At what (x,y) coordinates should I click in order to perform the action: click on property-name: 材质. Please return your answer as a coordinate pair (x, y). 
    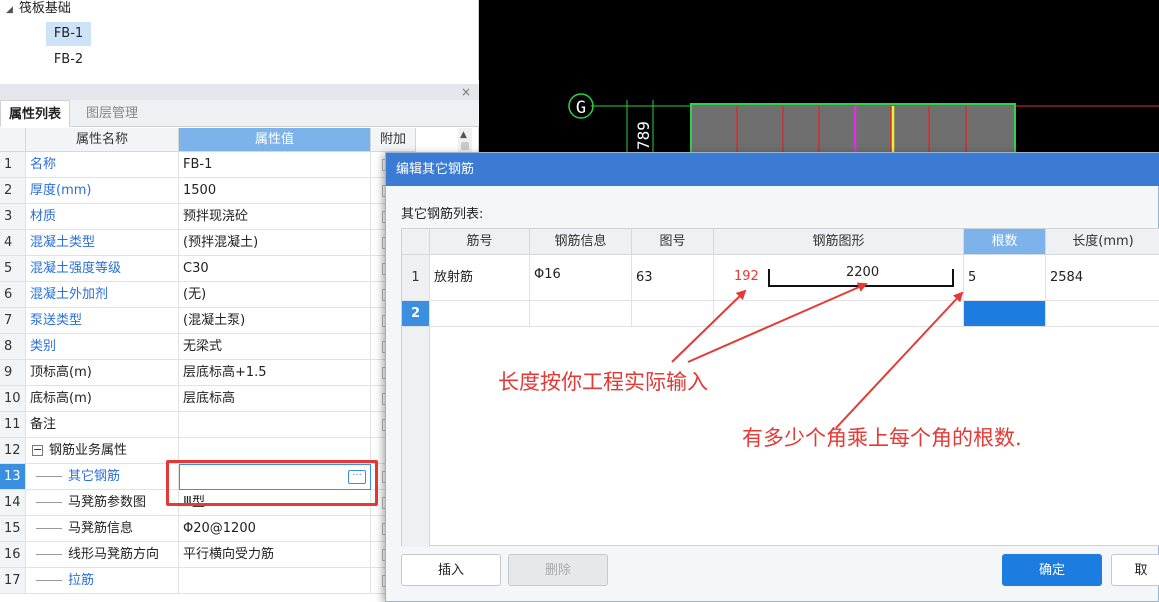
    Looking at the image, I should click on (102, 217).